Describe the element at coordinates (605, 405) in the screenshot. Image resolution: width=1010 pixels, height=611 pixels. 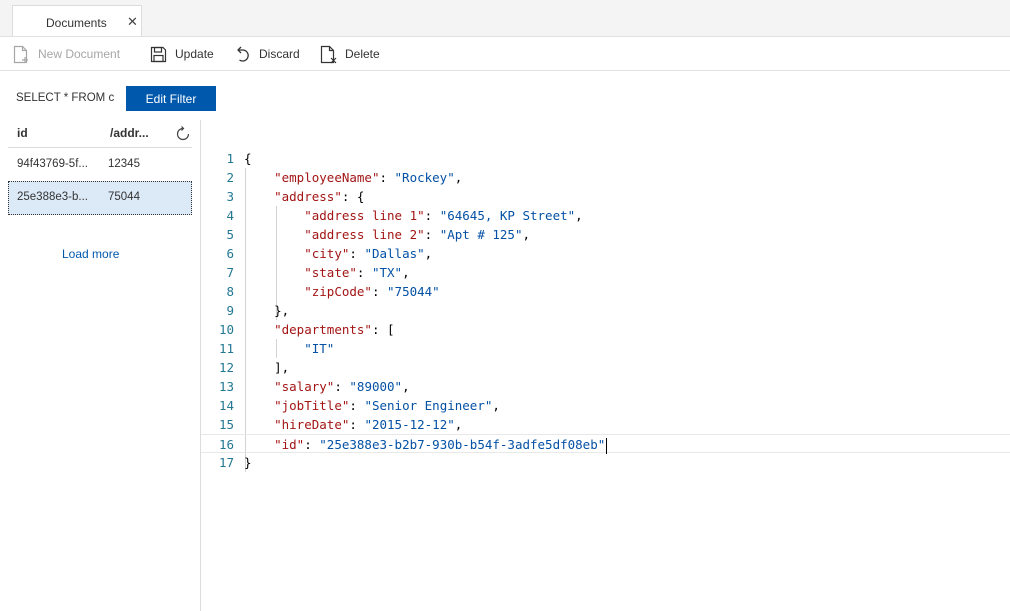
I see `code-line: 14 "jobTitle": "Senior Engineer",` at that location.